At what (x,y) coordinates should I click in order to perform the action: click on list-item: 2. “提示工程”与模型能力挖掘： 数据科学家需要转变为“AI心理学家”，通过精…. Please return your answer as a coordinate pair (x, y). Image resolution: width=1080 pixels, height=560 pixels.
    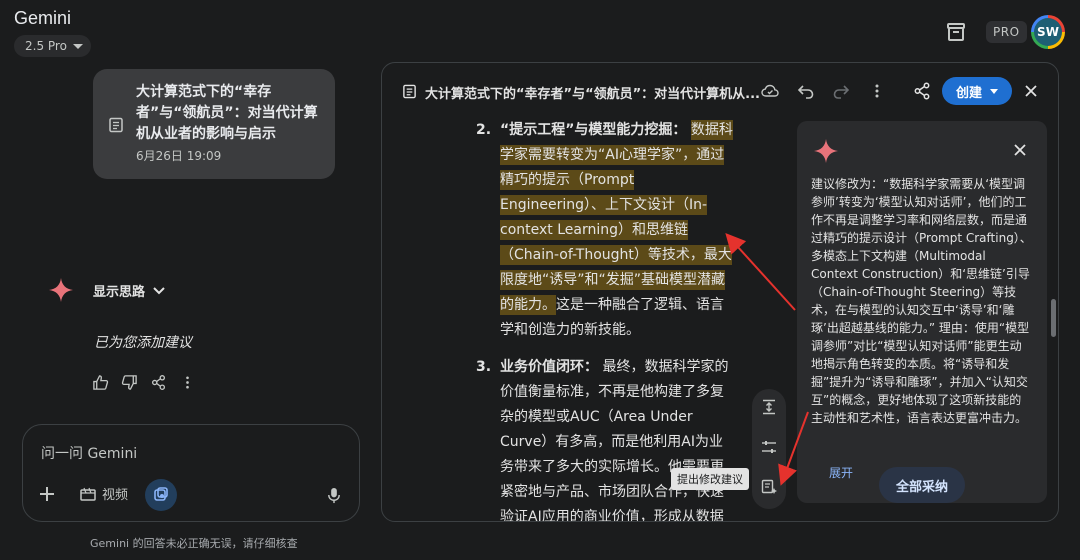
    Looking at the image, I should click on (606, 230).